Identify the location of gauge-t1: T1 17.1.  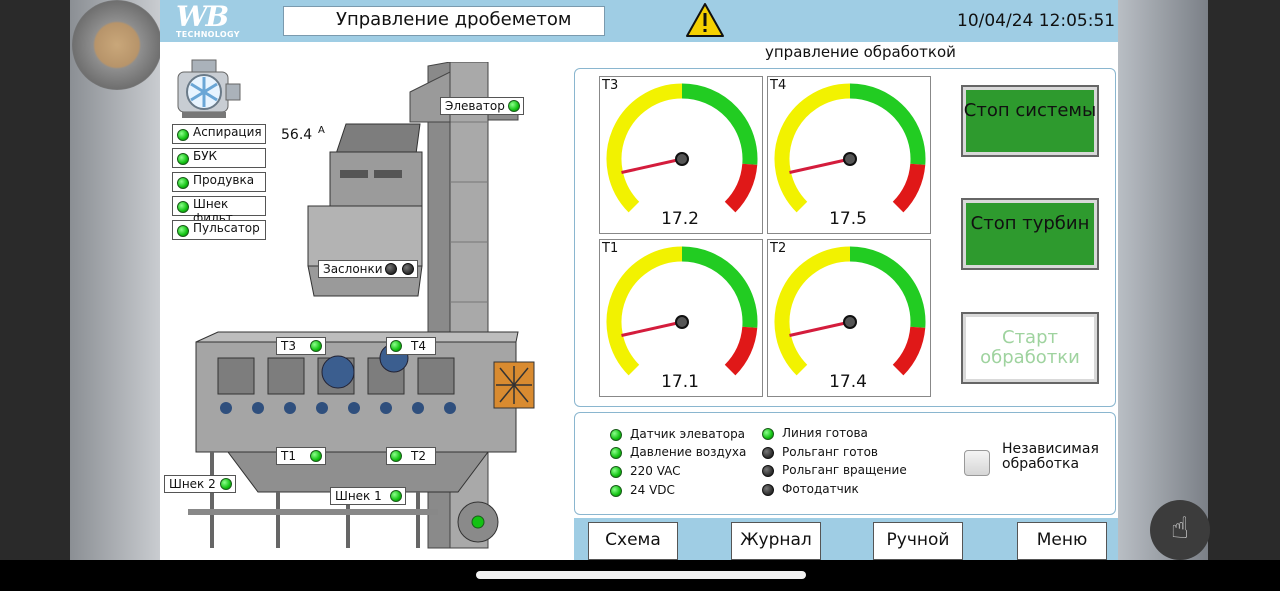
(681, 318).